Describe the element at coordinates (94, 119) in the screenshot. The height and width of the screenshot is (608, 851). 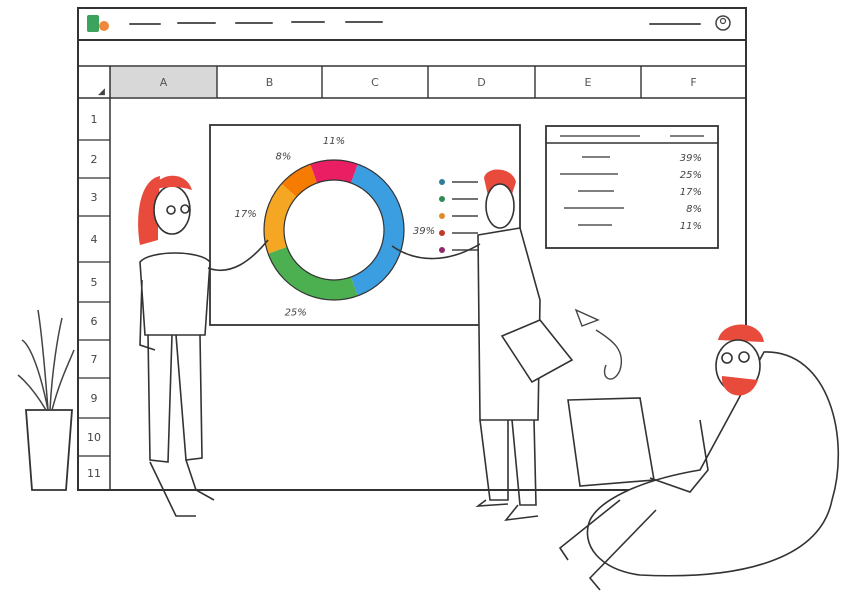
I see `row-header-1: 1` at that location.